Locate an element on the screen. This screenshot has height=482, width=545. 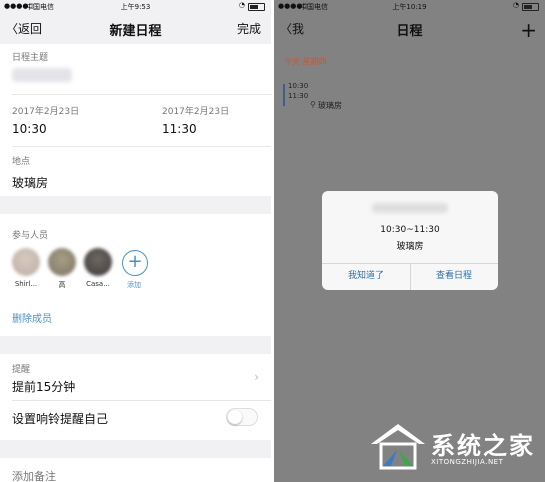
today-label: 今天 星期四 is located at coordinates (305, 61).